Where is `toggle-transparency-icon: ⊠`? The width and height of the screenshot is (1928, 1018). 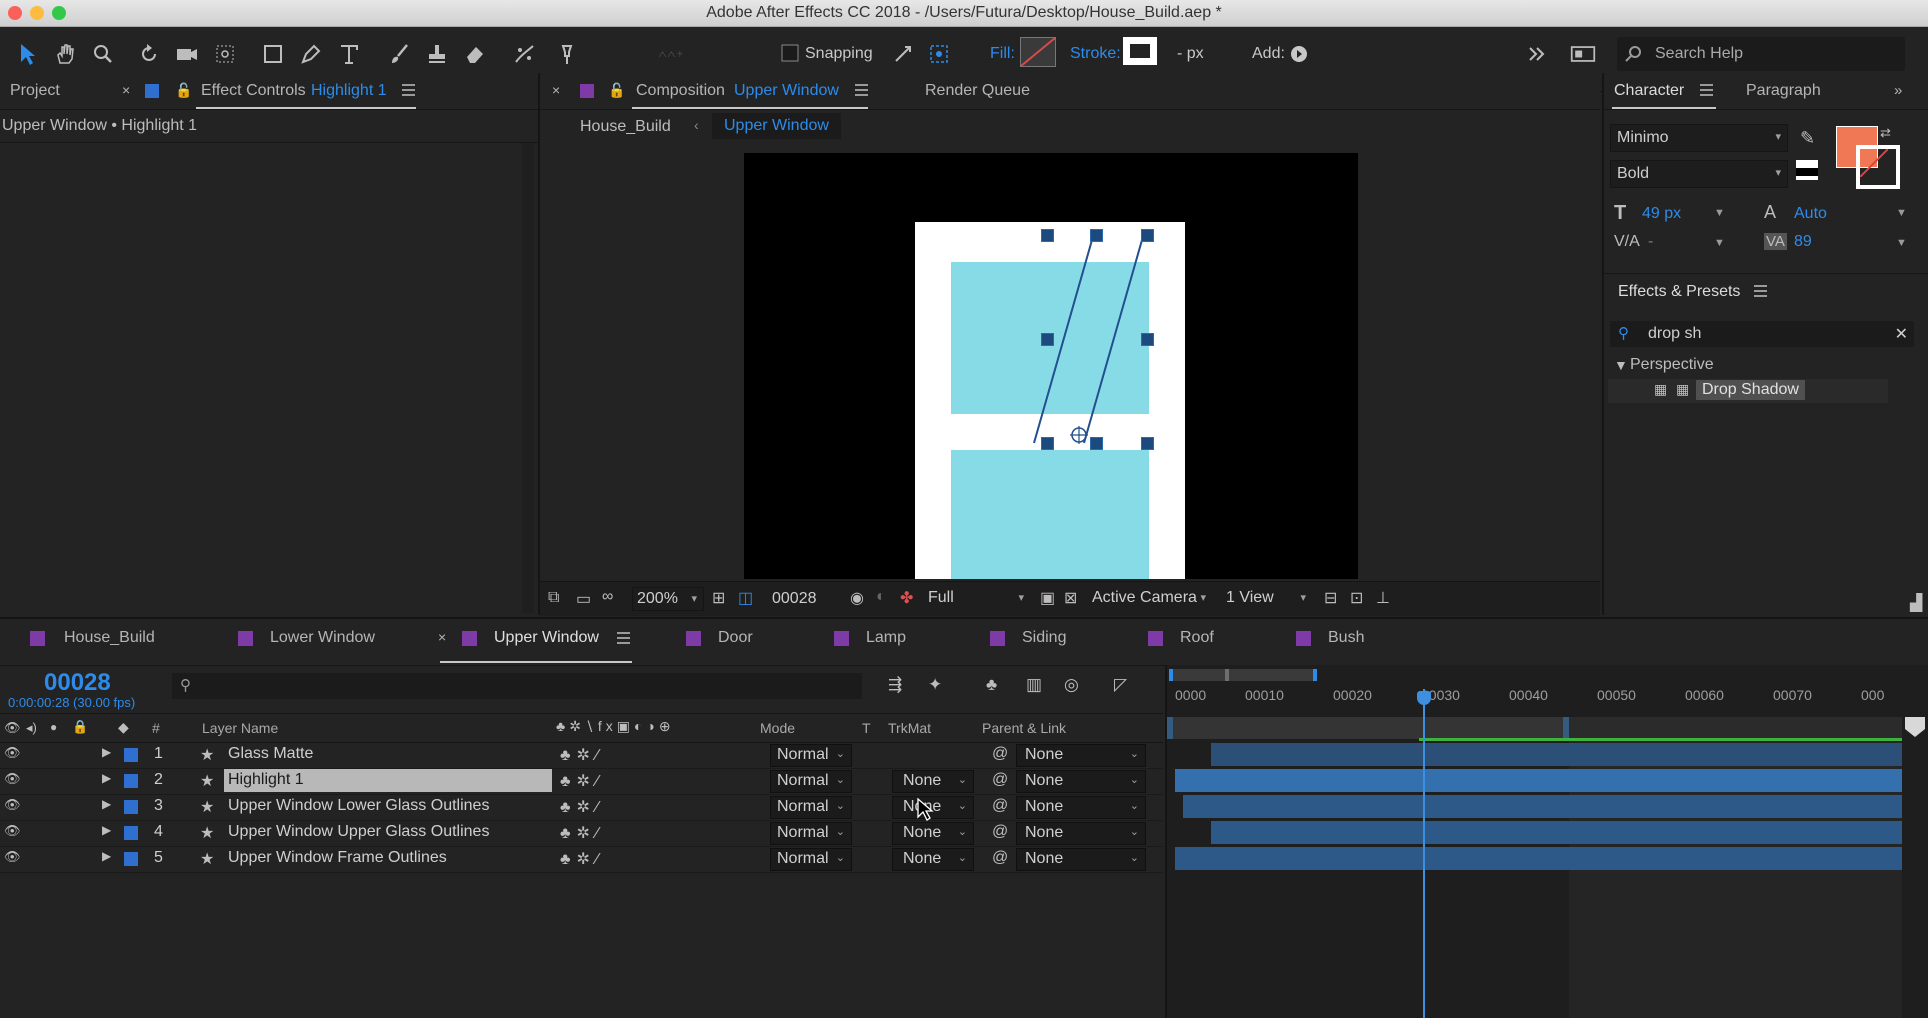 toggle-transparency-icon: ⊠ is located at coordinates (1070, 598).